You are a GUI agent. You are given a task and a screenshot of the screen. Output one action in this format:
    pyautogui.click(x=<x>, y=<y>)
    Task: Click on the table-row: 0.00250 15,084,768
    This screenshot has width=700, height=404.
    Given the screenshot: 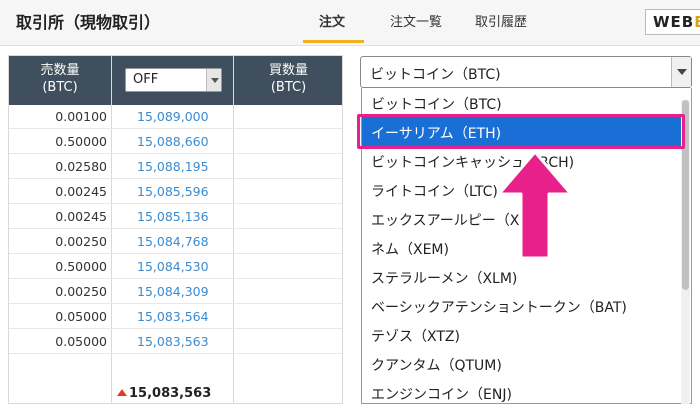 What is the action you would take?
    pyautogui.click(x=175, y=242)
    